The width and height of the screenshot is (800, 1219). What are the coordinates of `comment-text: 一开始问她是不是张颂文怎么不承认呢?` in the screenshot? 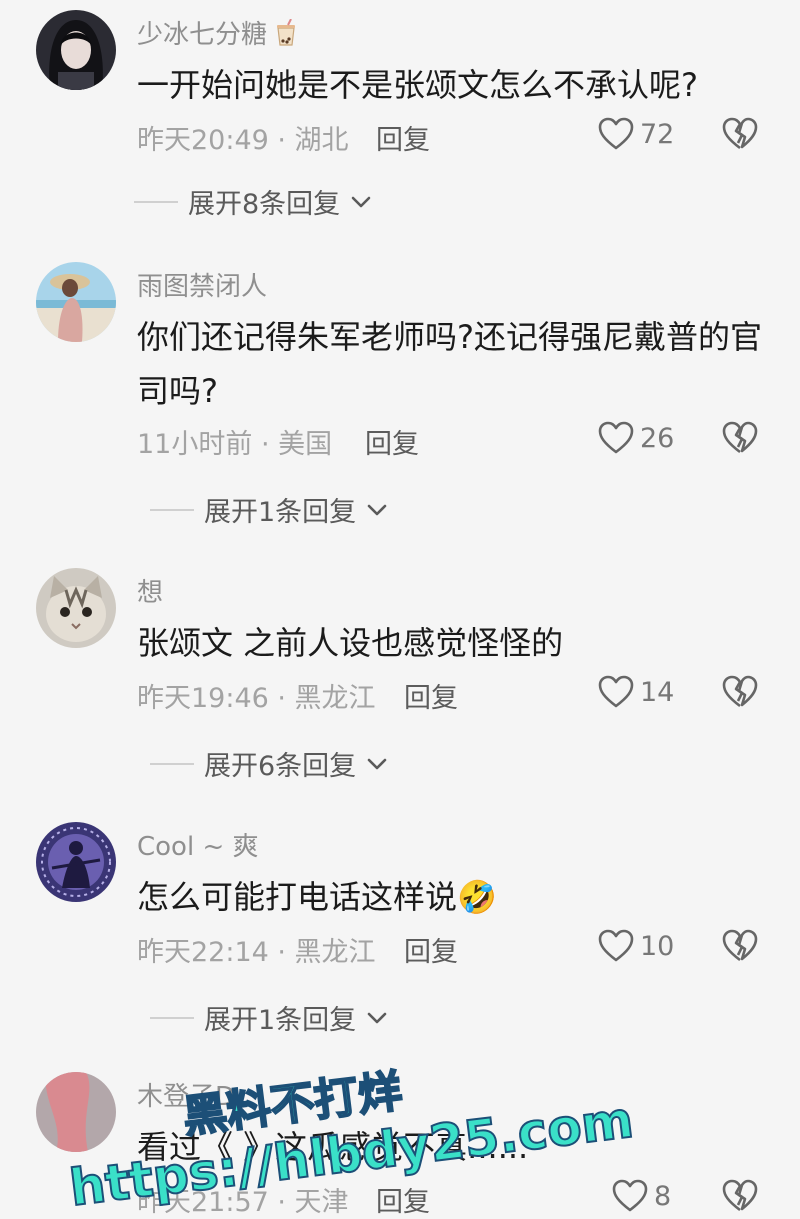 It's located at (417, 85).